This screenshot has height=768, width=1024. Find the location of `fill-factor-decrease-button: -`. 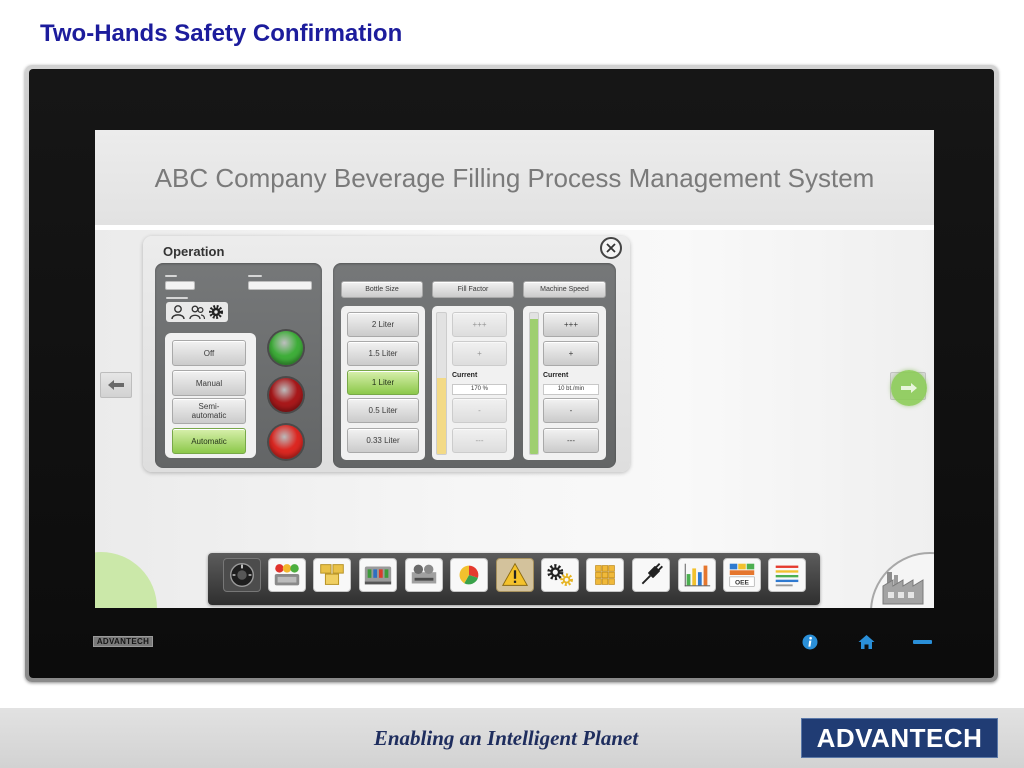

fill-factor-decrease-button: - is located at coordinates (479, 410).